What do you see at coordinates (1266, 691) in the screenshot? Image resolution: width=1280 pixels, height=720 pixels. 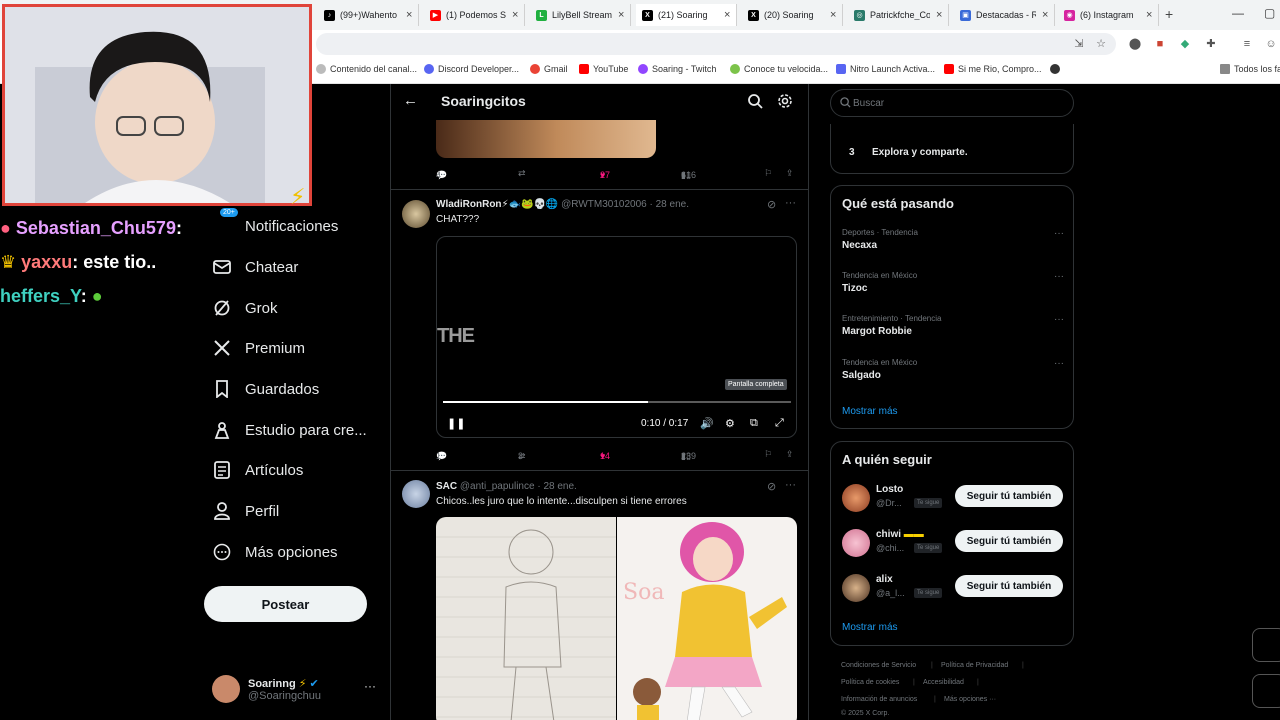 I see `messages-float-button` at bounding box center [1266, 691].